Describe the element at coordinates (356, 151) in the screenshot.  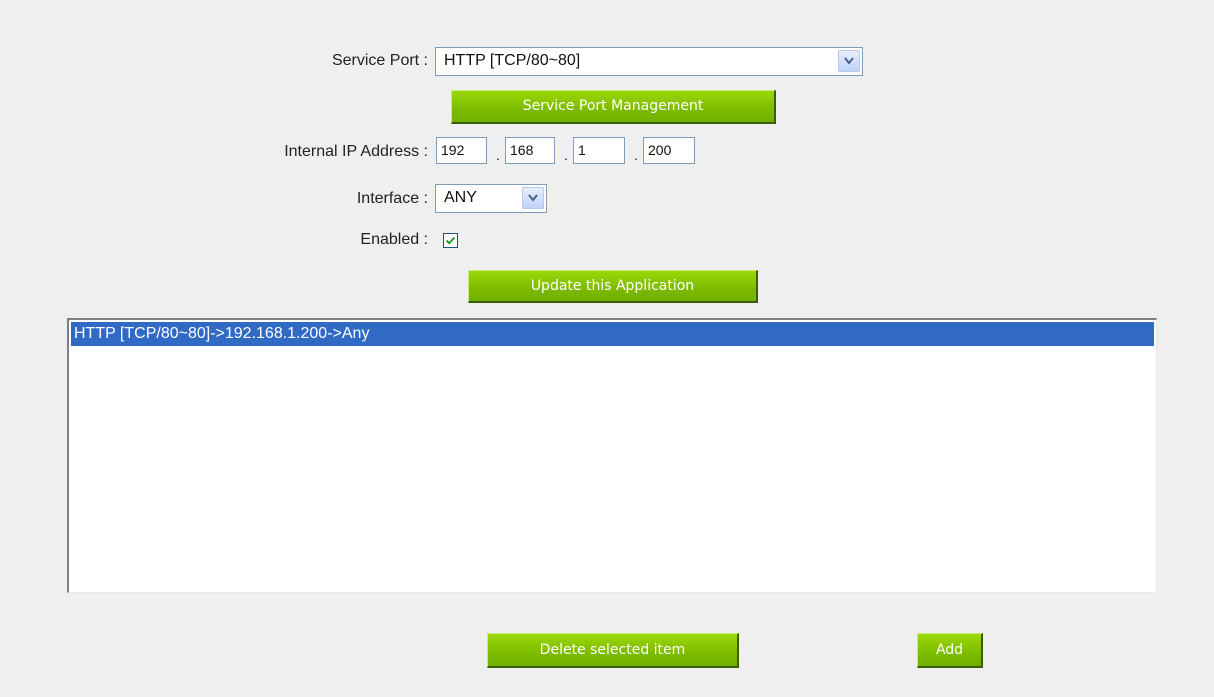
I see `internal-ip-label: Internal IP Address :` at that location.